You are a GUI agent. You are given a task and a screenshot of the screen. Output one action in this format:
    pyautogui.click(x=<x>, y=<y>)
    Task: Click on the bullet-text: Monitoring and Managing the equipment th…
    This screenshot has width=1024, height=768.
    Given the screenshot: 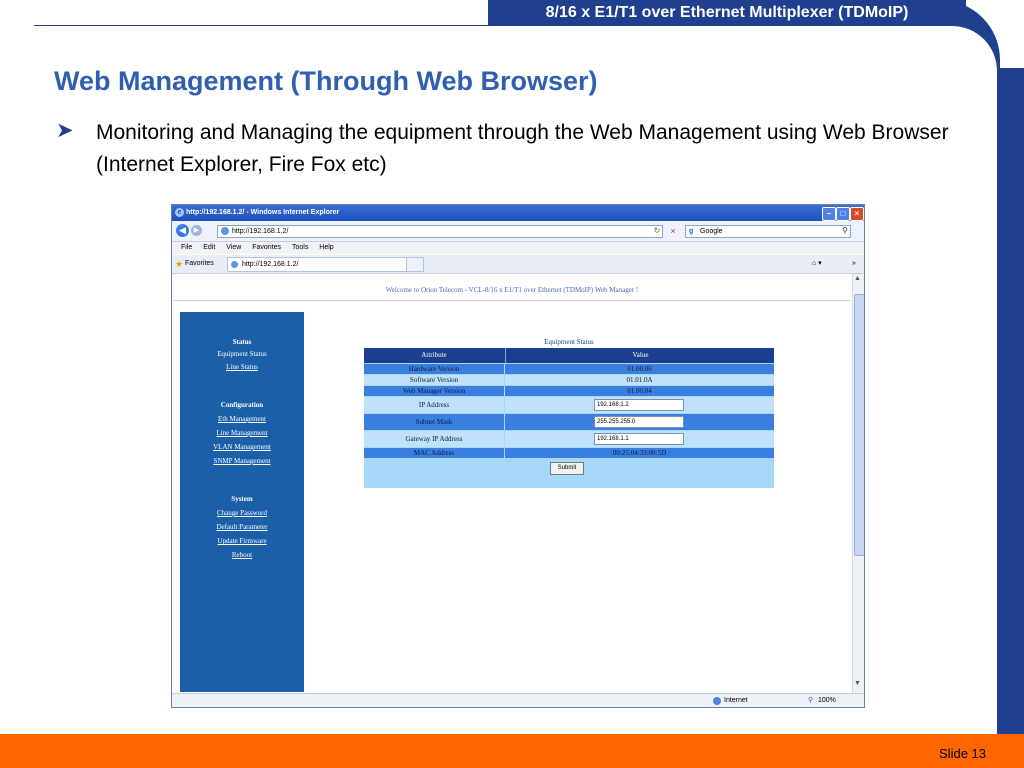 What is the action you would take?
    pyautogui.click(x=522, y=148)
    